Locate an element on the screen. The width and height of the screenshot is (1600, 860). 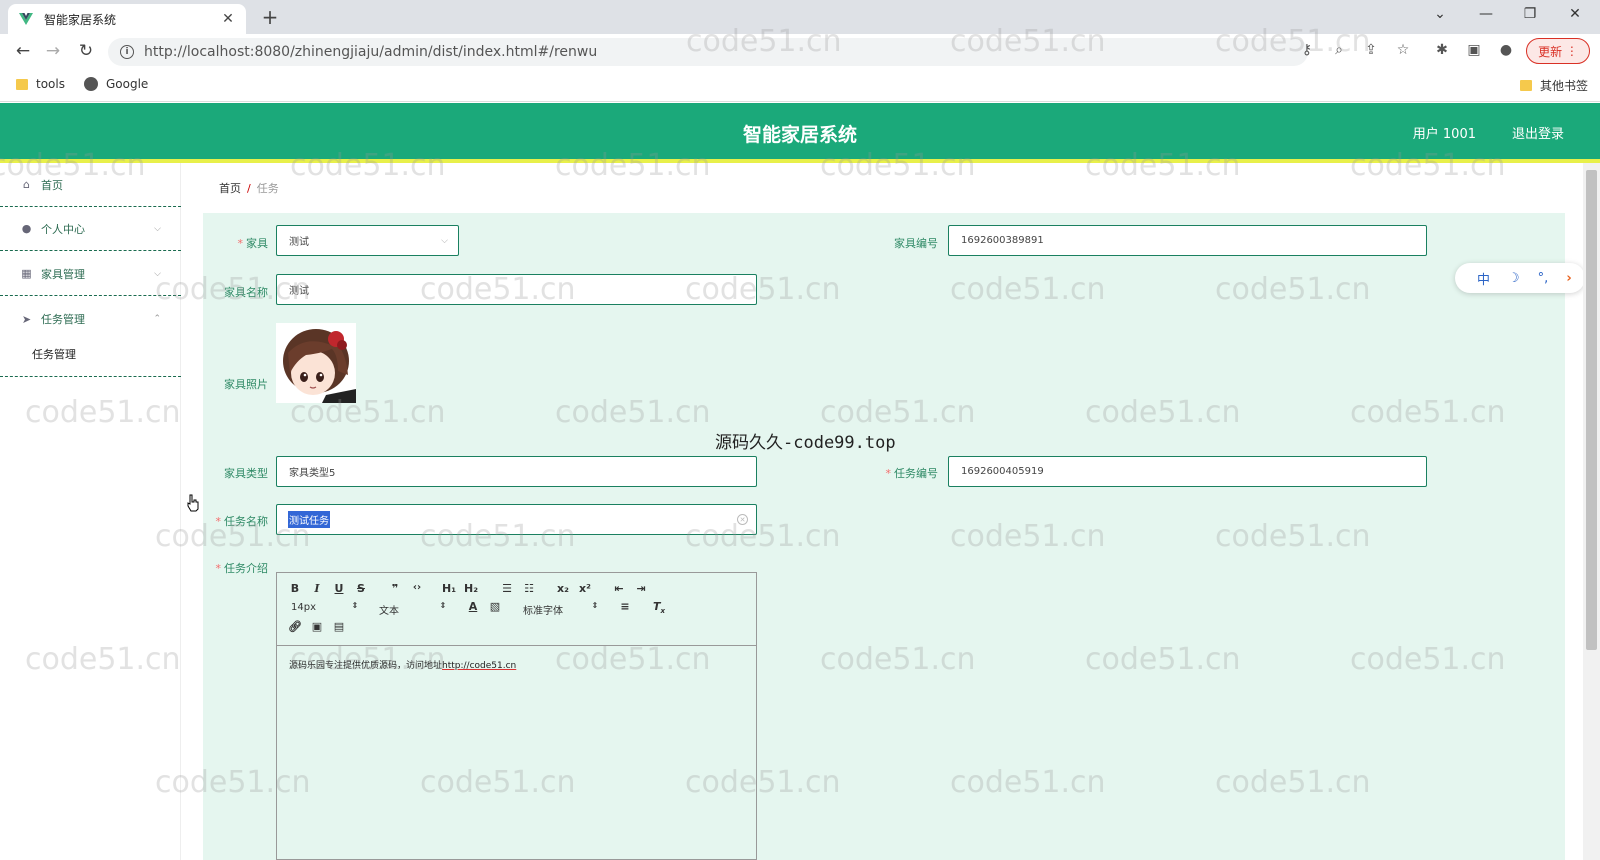
bookmark-google: Google is located at coordinates (116, 84).